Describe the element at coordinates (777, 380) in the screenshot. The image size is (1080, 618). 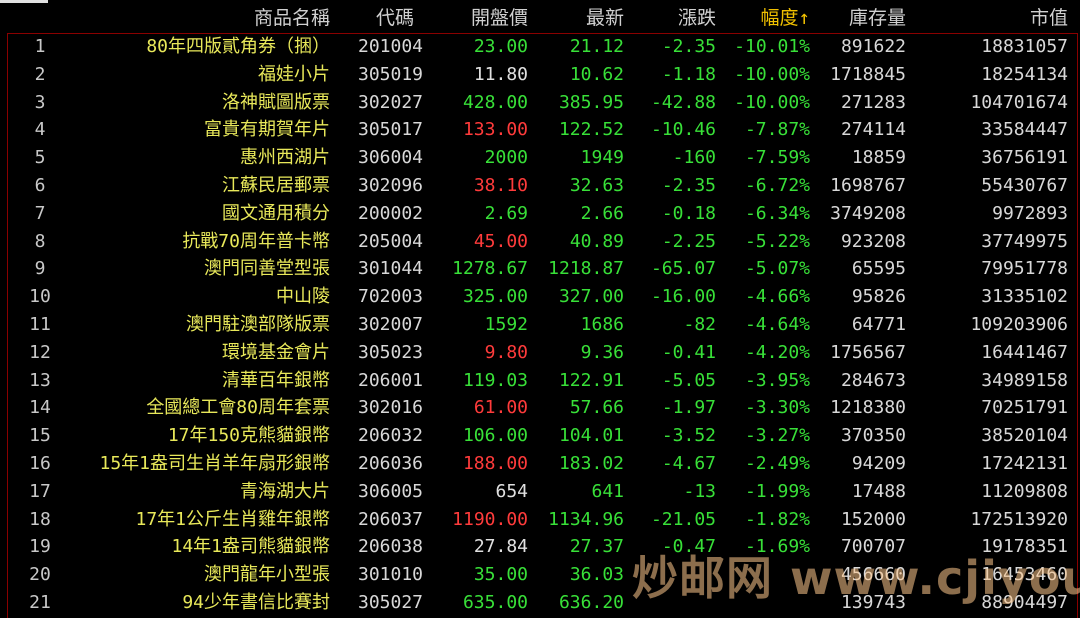
I see `row-pct: -3.95%` at that location.